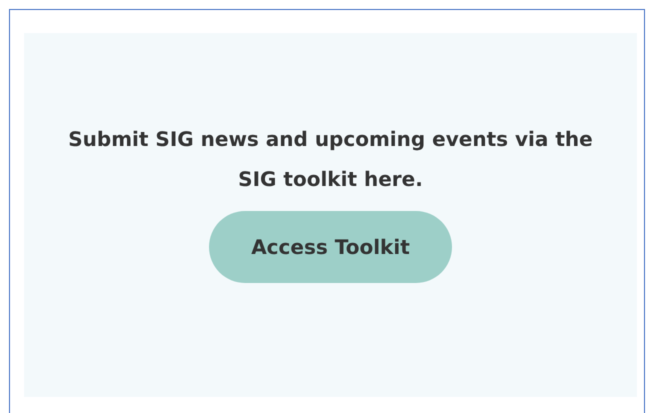  What do you see at coordinates (330, 247) in the screenshot?
I see `access-toolkit-button: Access Toolkit` at bounding box center [330, 247].